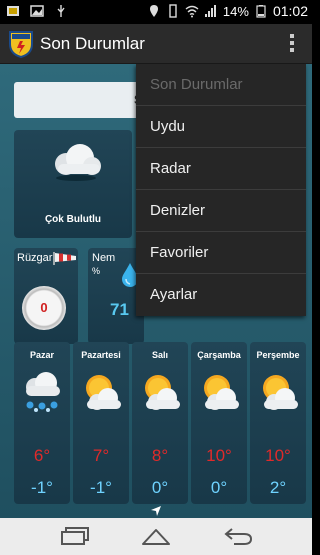  What do you see at coordinates (221, 127) in the screenshot?
I see `menu-item-uydu: Uydu` at bounding box center [221, 127].